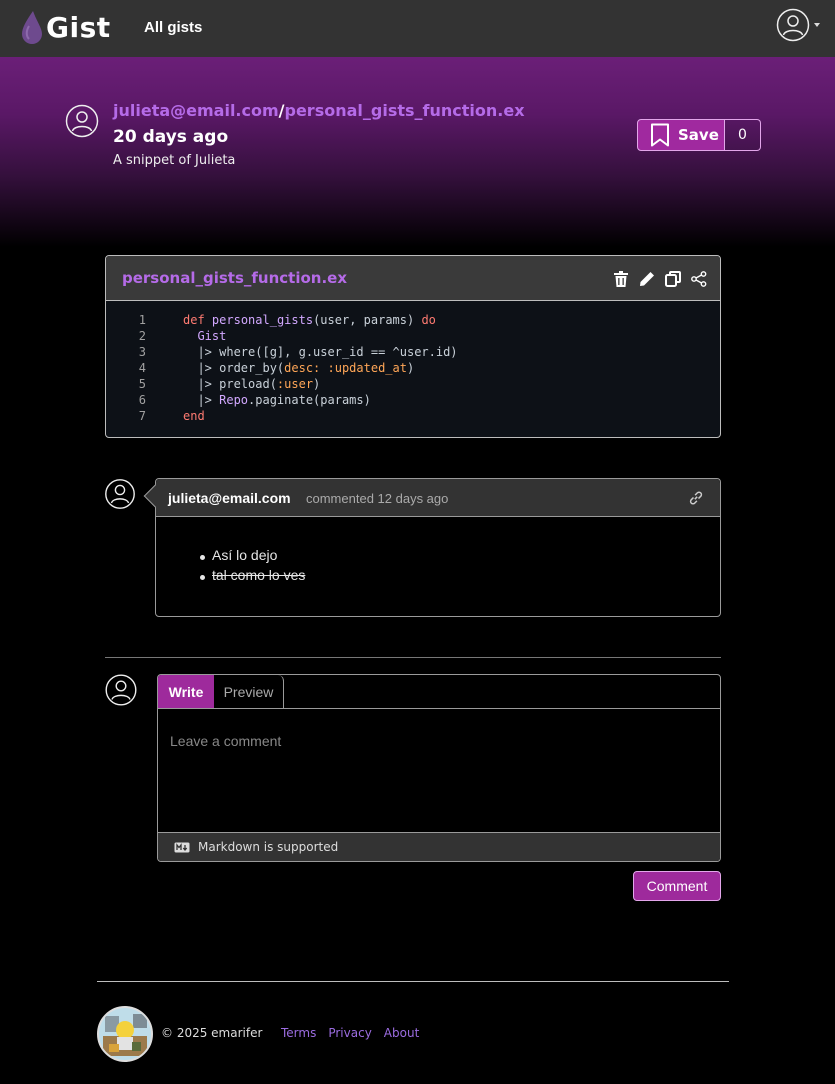 The width and height of the screenshot is (835, 1084). What do you see at coordinates (298, 1033) in the screenshot?
I see `terms-link: Terms` at bounding box center [298, 1033].